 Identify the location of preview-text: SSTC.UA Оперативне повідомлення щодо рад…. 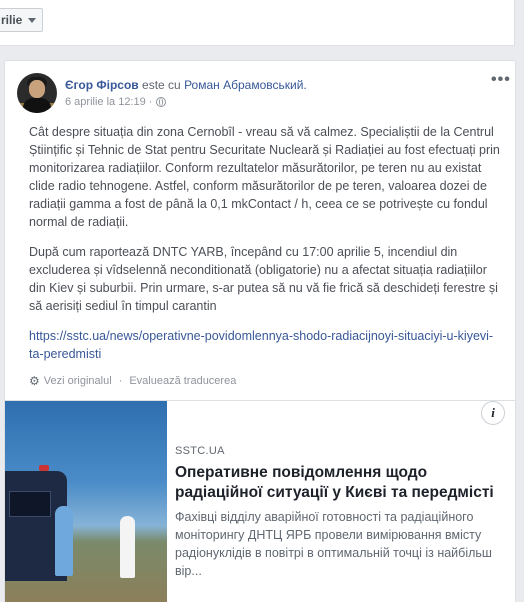
(340, 512).